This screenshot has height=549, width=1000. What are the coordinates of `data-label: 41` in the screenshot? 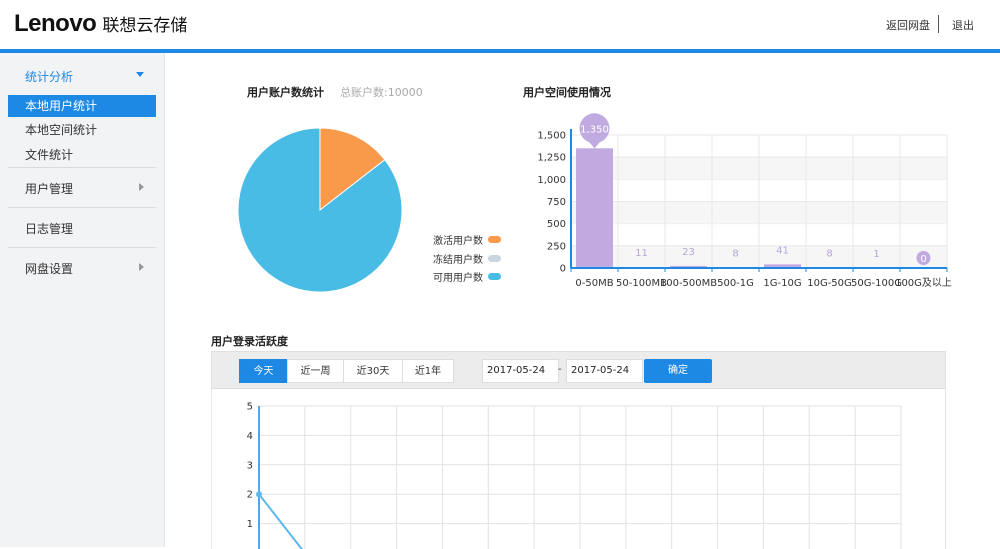 It's located at (782, 250).